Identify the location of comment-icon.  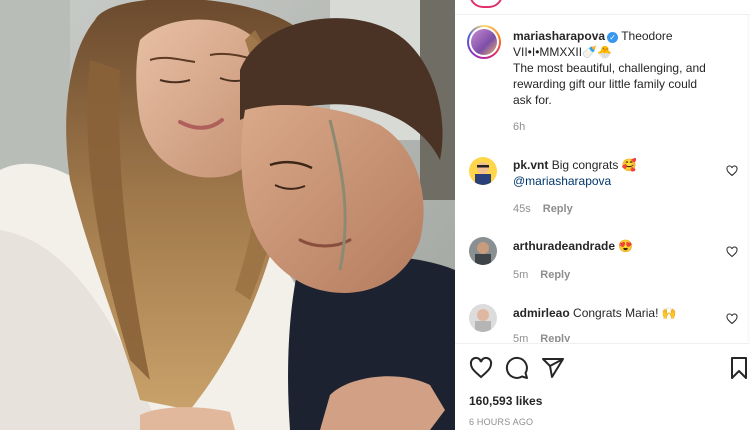
(517, 368).